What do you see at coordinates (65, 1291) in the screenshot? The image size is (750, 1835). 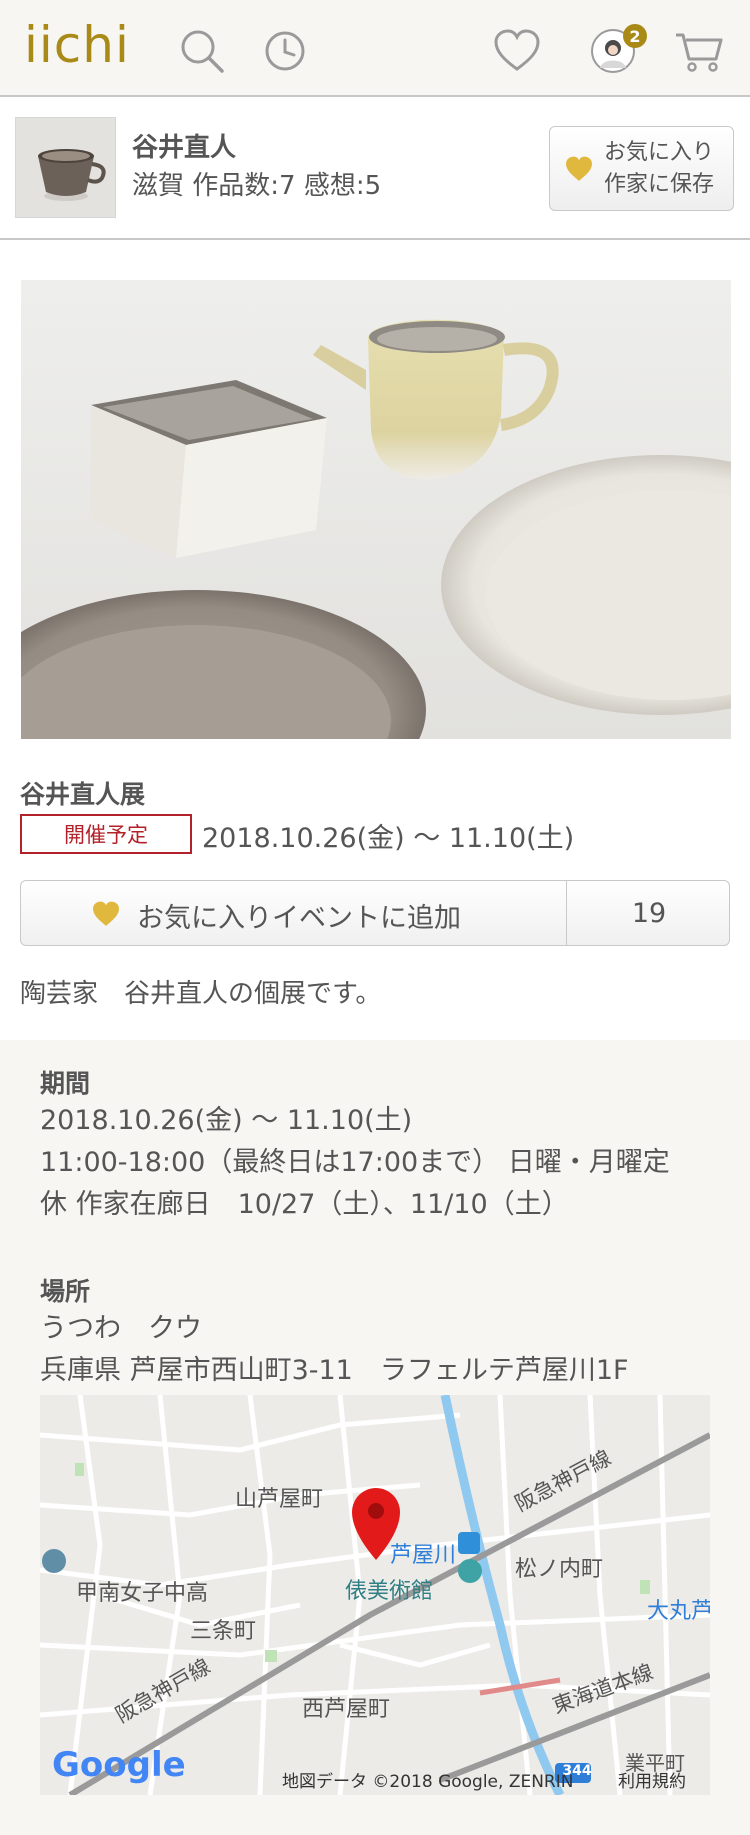 I see `place-heading: 場所` at bounding box center [65, 1291].